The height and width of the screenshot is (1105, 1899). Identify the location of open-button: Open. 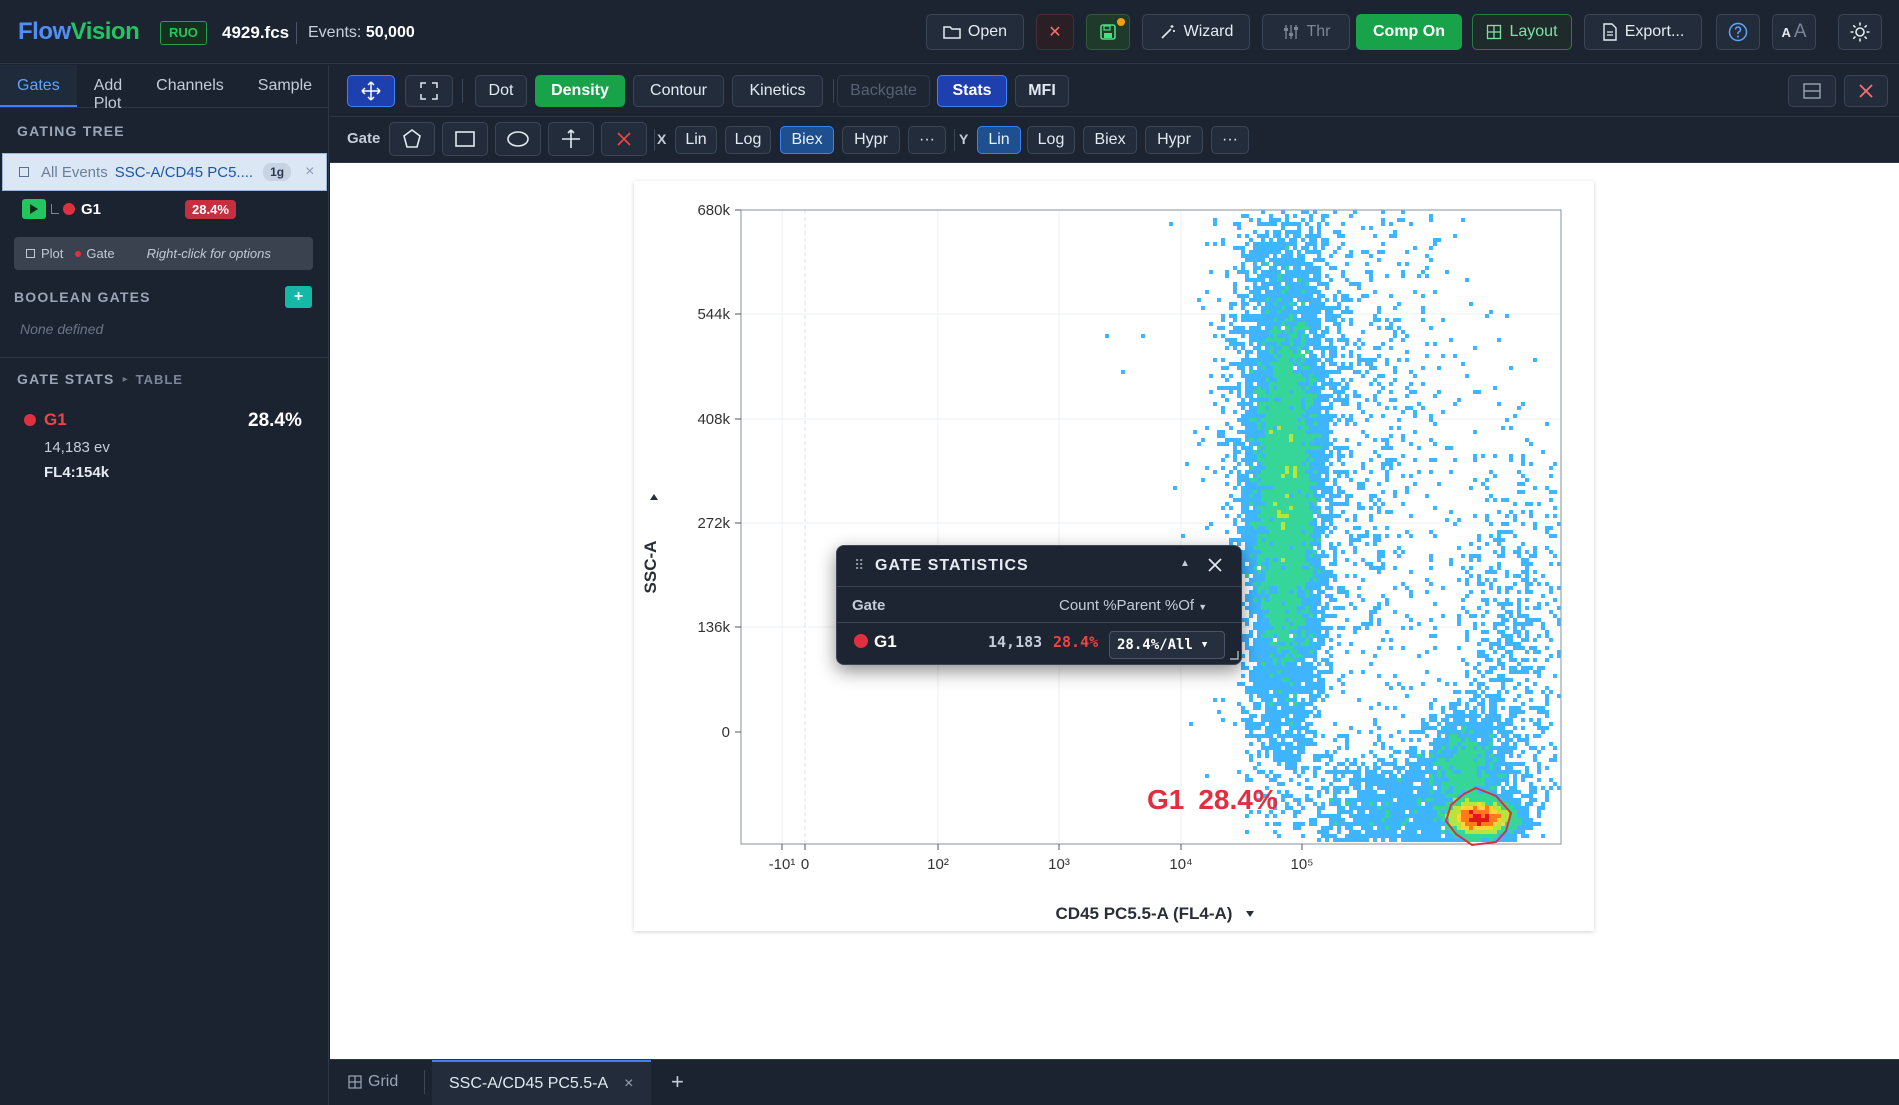
(975, 32).